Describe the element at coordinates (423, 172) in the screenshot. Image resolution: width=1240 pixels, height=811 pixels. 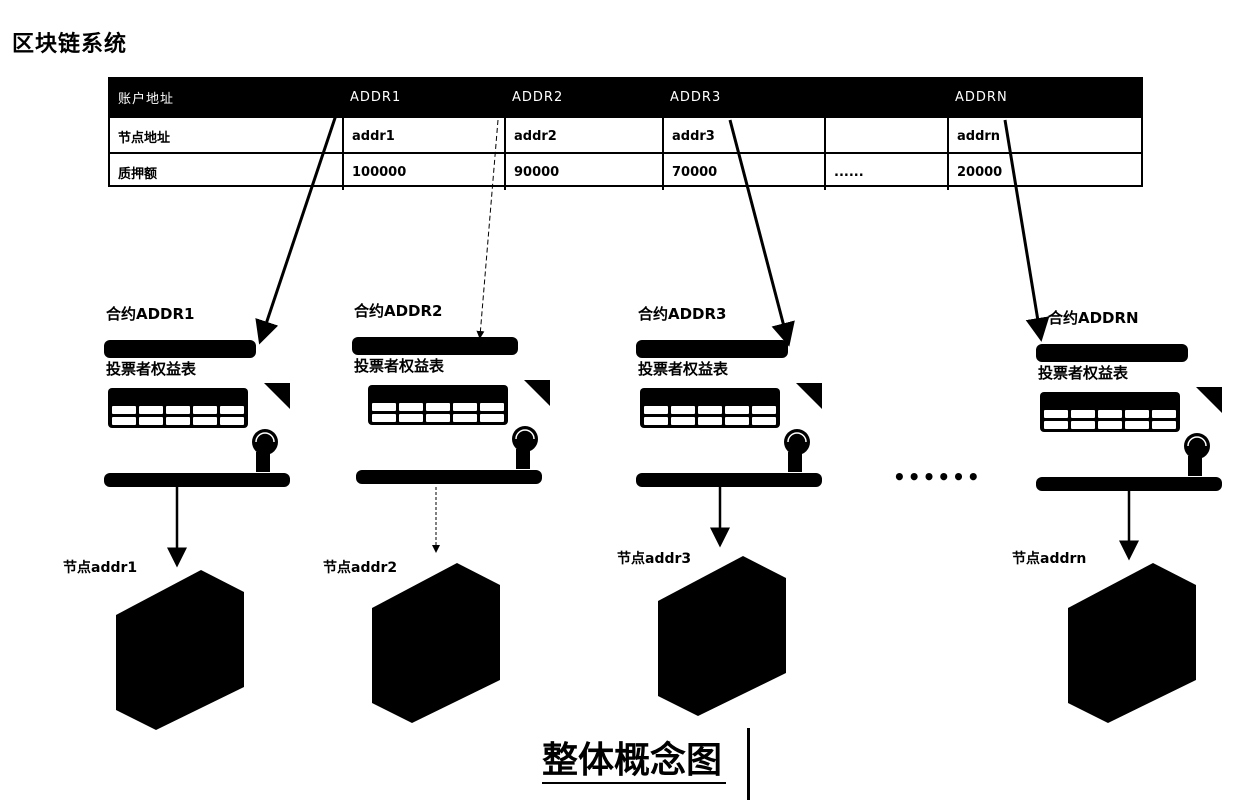
I see `table-cell: 100000` at that location.